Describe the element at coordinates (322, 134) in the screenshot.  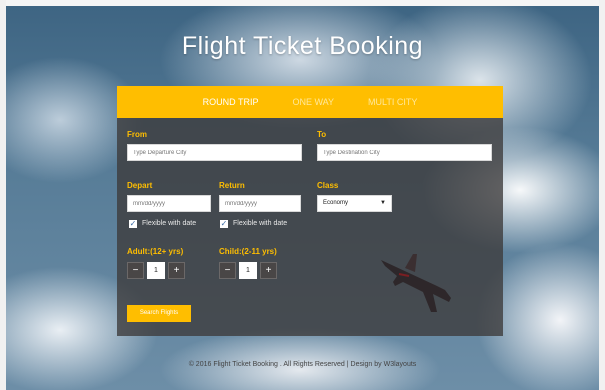
I see `to-label: To` at that location.